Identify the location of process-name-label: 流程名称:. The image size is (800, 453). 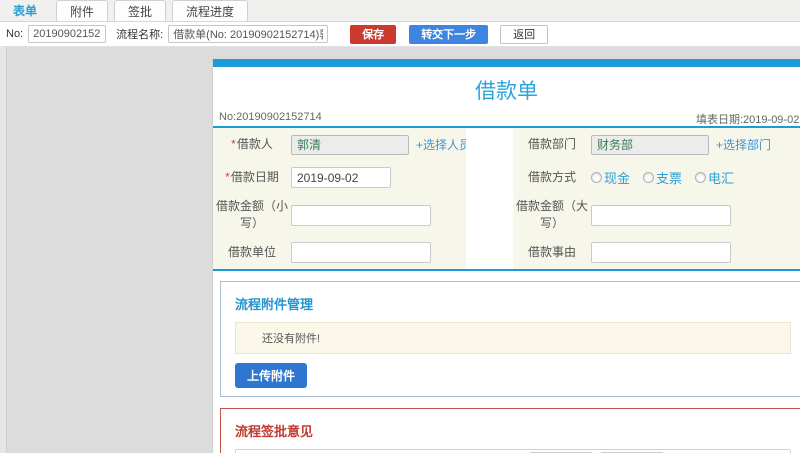
(140, 35).